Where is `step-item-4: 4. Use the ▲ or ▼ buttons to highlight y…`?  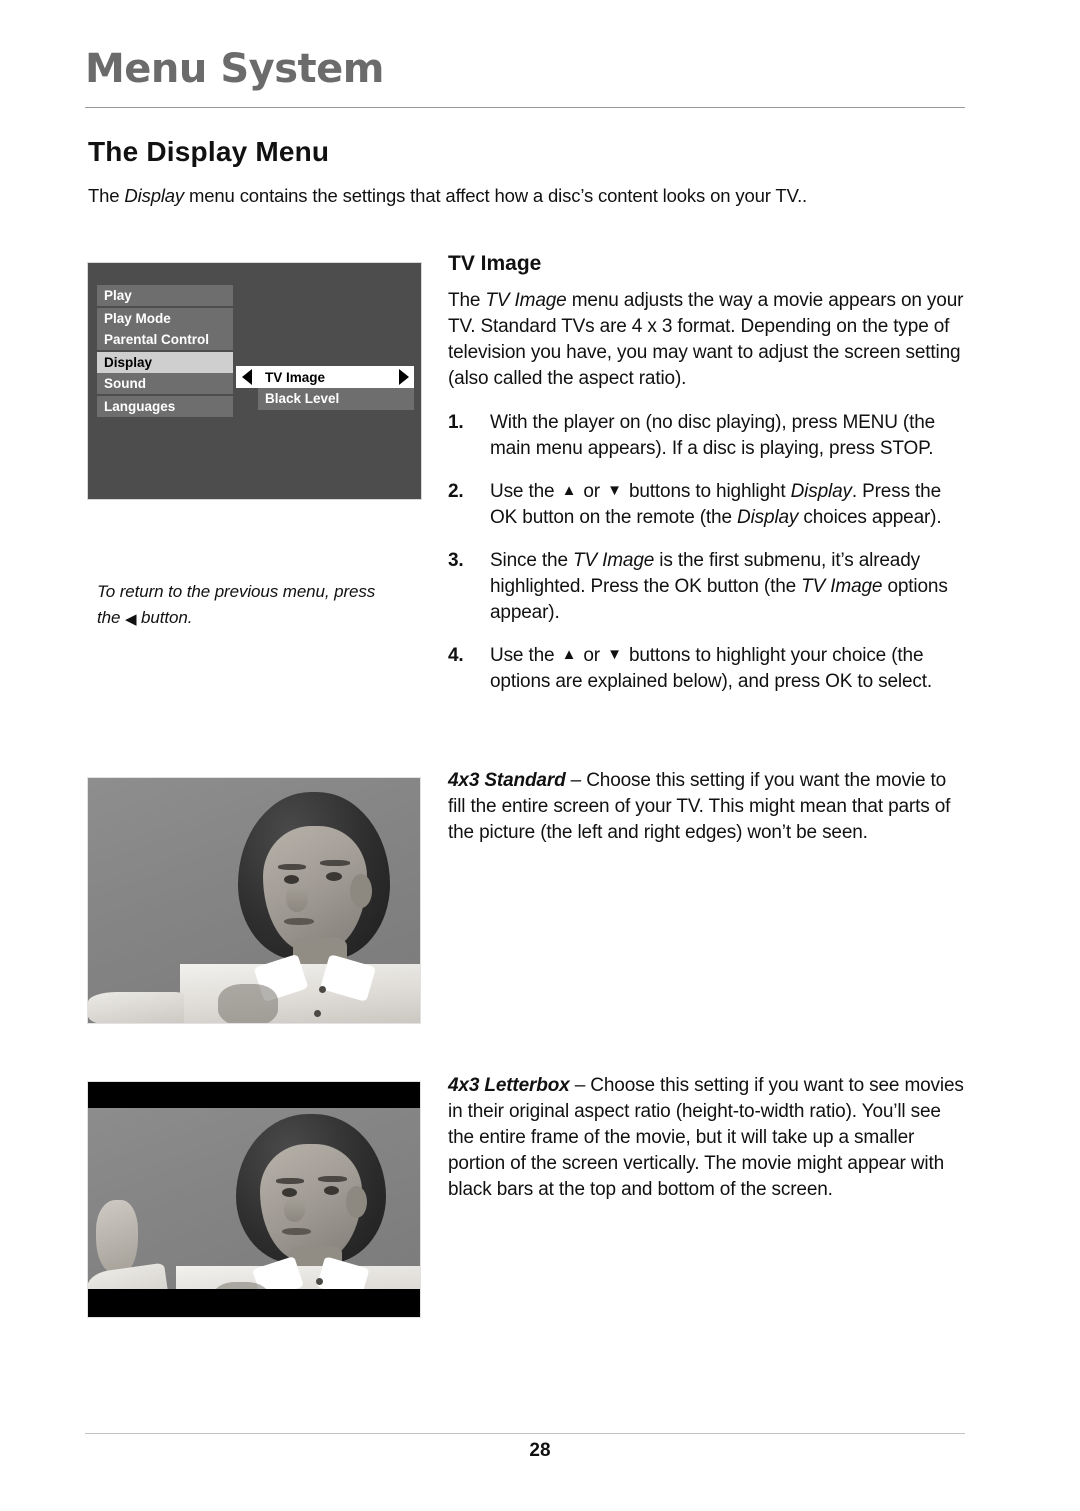 step-item-4: 4. Use the ▲ or ▼ buttons to highlight y… is located at coordinates (708, 669).